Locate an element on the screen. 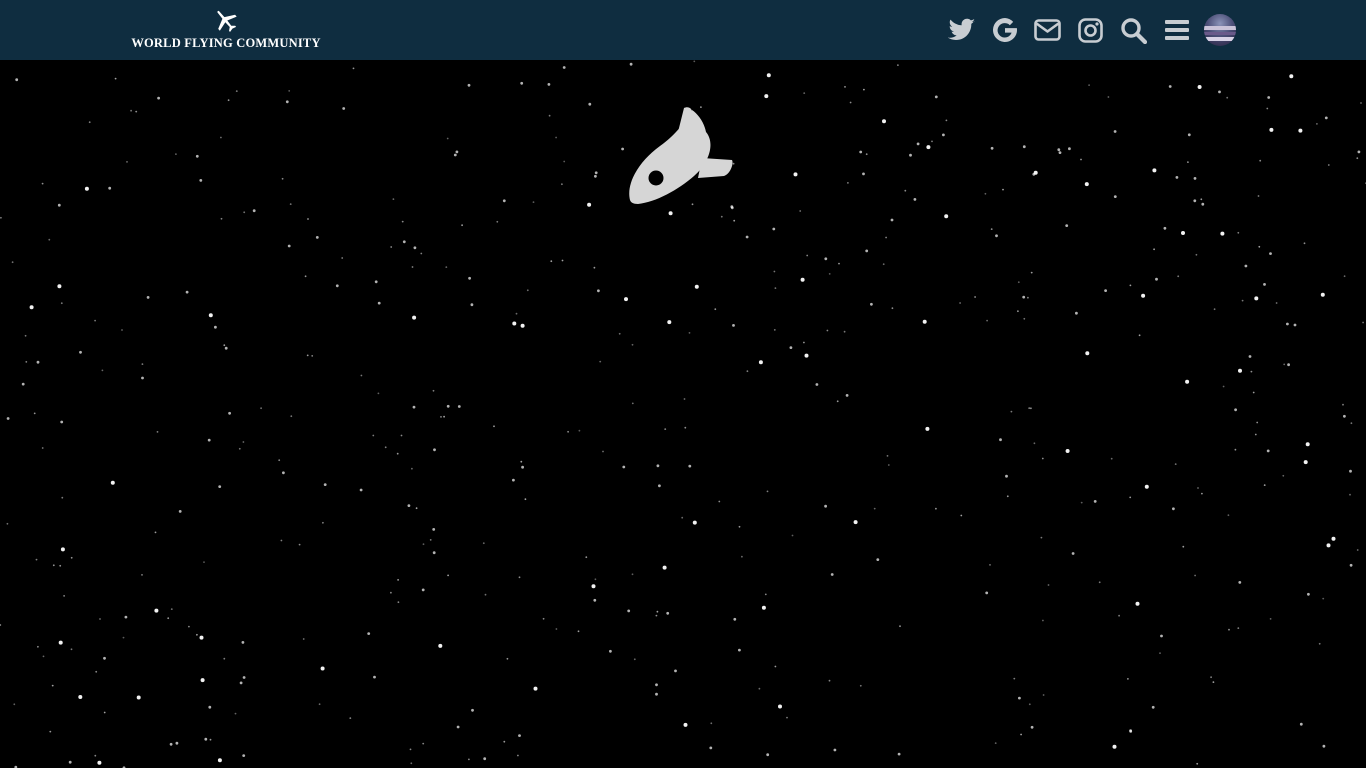 The height and width of the screenshot is (768, 1366). email-link is located at coordinates (1047, 30).